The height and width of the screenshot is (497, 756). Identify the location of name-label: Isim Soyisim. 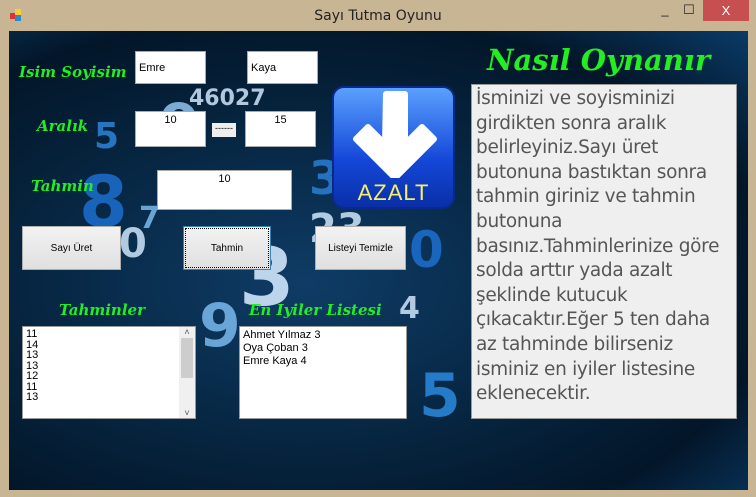
(73, 72).